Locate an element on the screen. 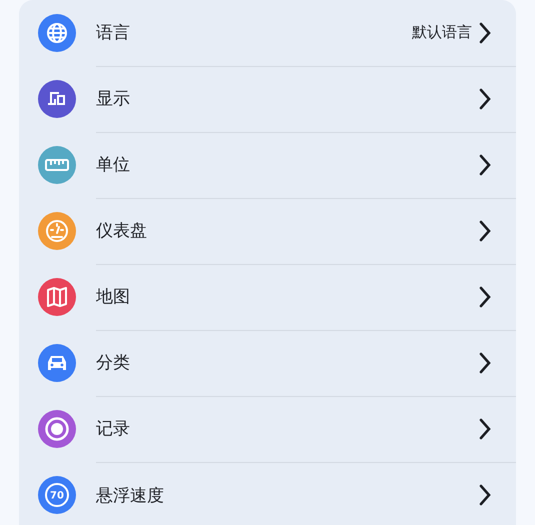 Image resolution: width=535 pixels, height=525 pixels. item-label: 显示 is located at coordinates (113, 99).